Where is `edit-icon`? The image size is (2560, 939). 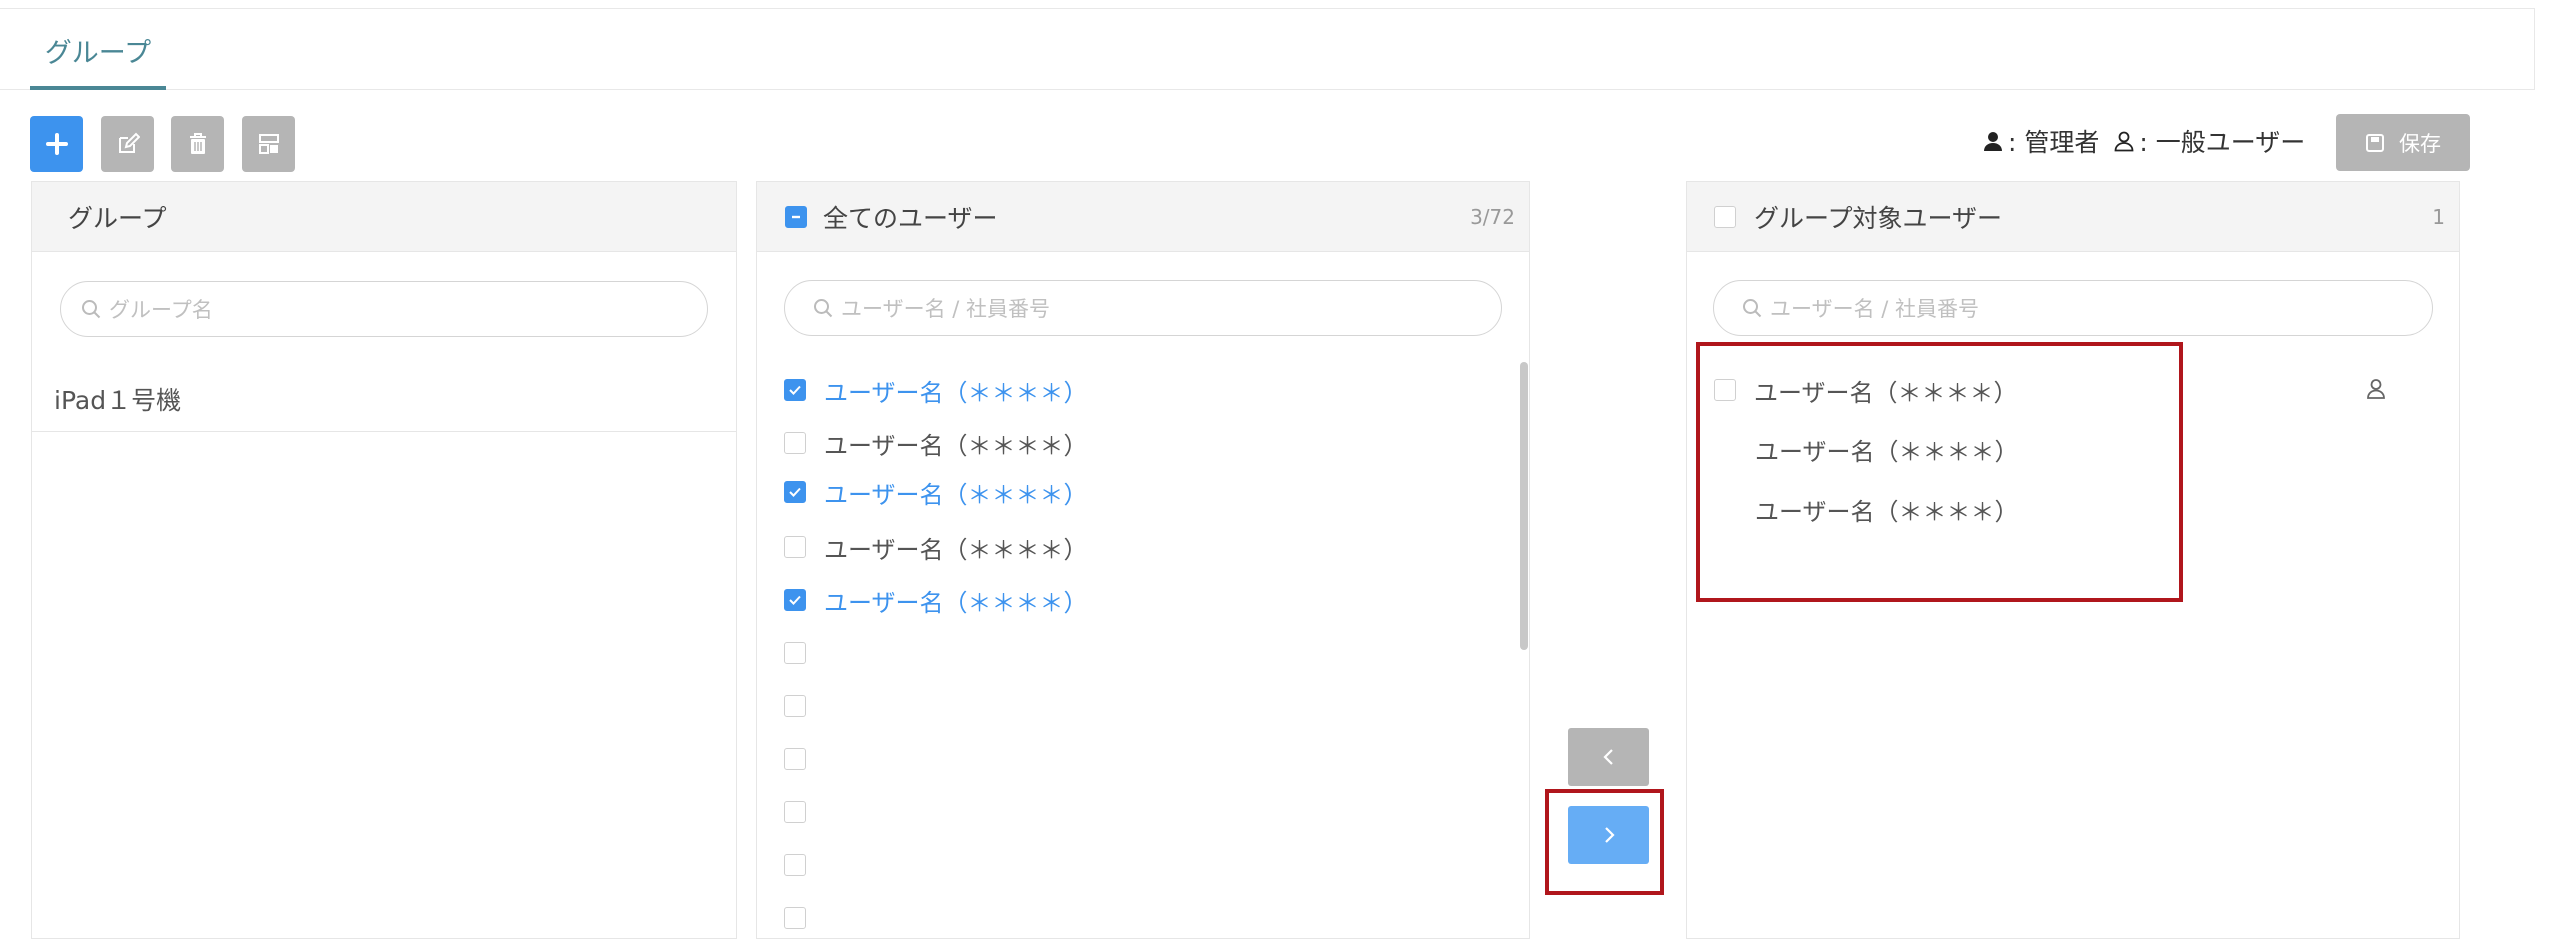
edit-icon is located at coordinates (129, 142).